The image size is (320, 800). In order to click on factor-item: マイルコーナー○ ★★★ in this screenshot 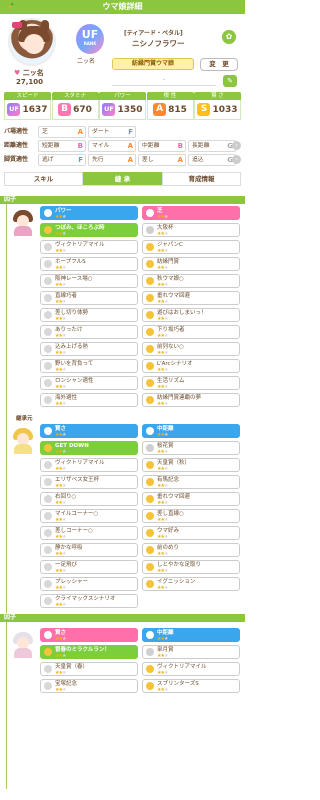, I will do `click(89, 516)`.